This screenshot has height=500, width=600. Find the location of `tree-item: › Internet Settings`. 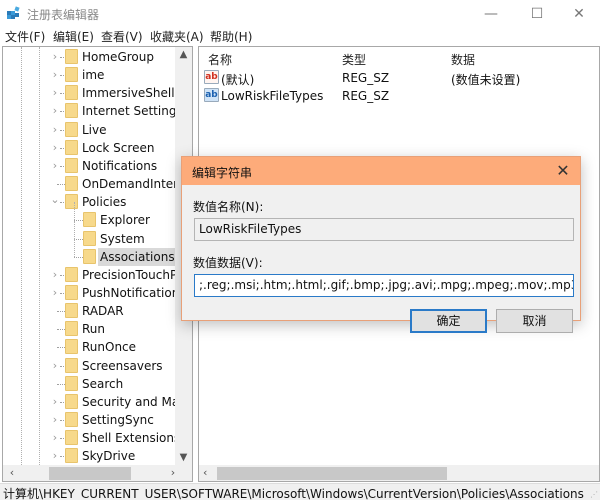

tree-item: › Internet Settings is located at coordinates (93, 111).